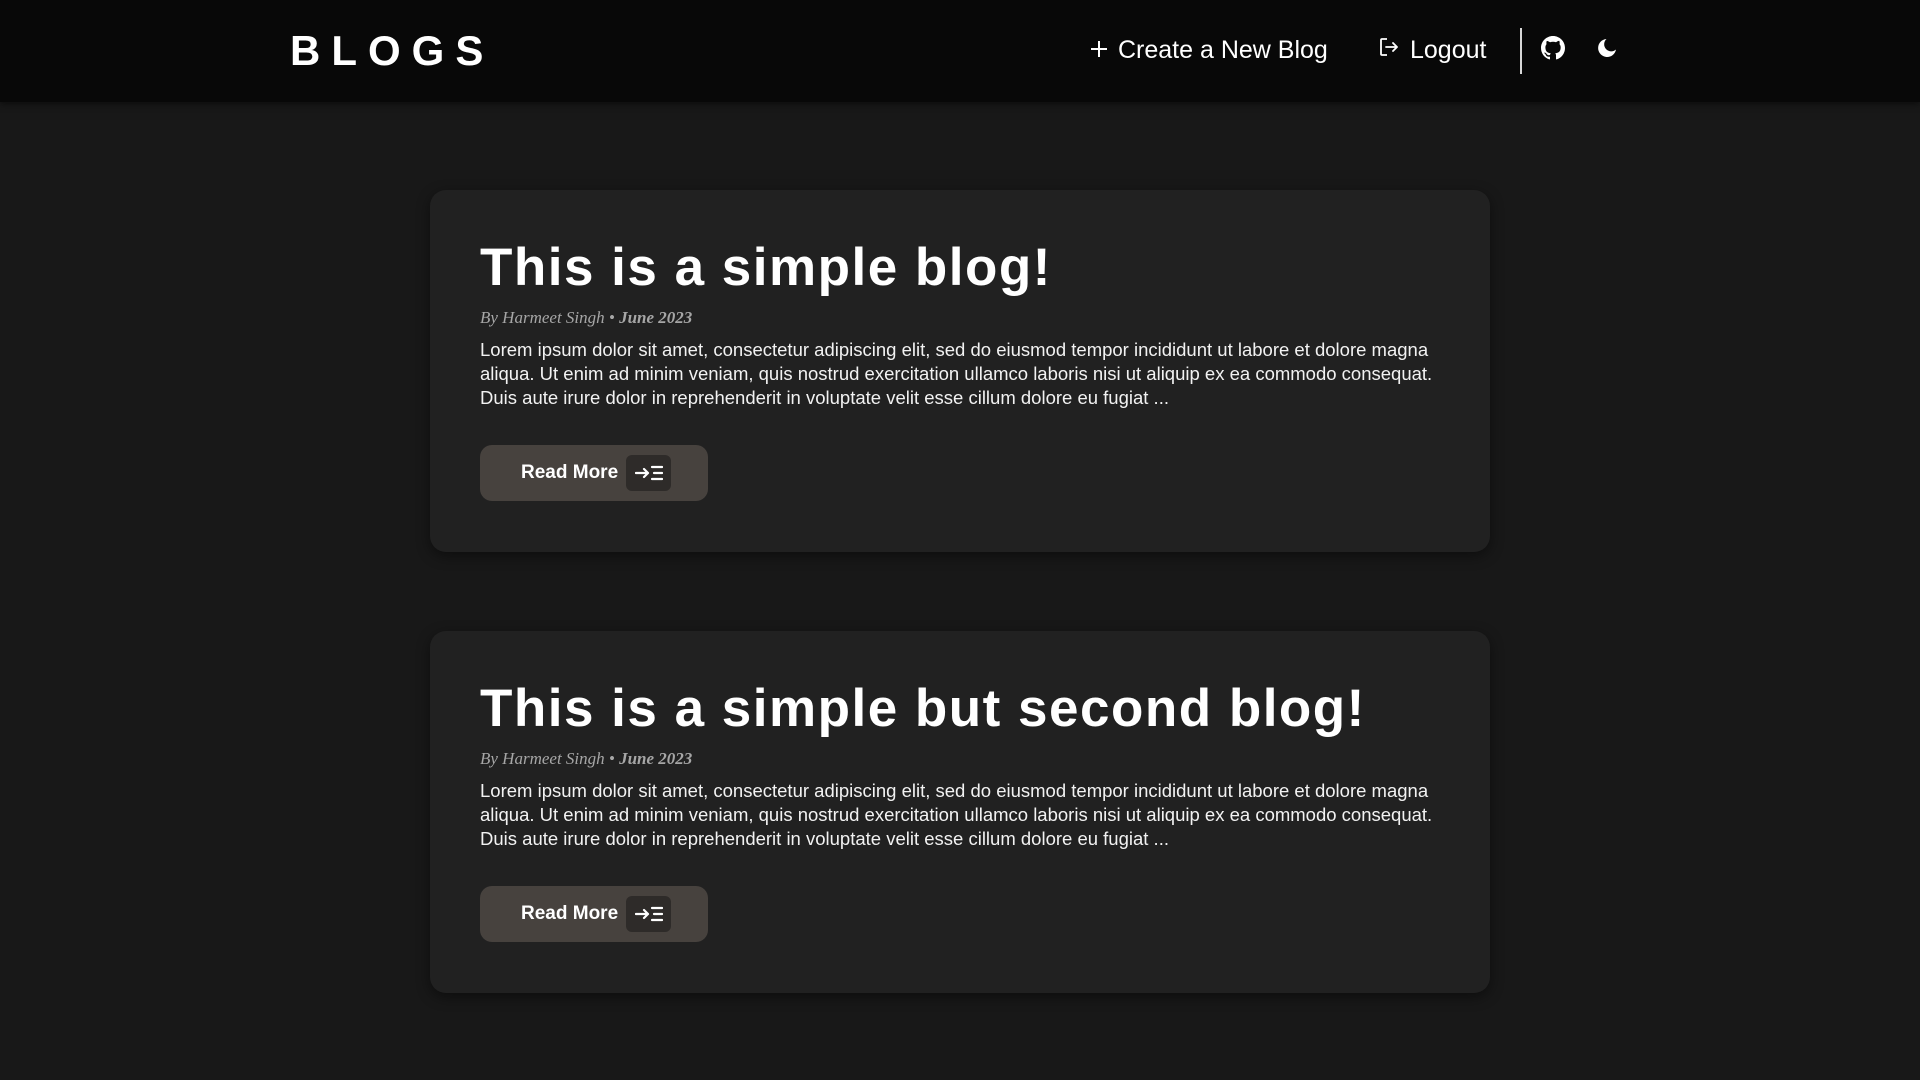 This screenshot has width=1920, height=1080. I want to click on logout-icon, so click(1389, 50).